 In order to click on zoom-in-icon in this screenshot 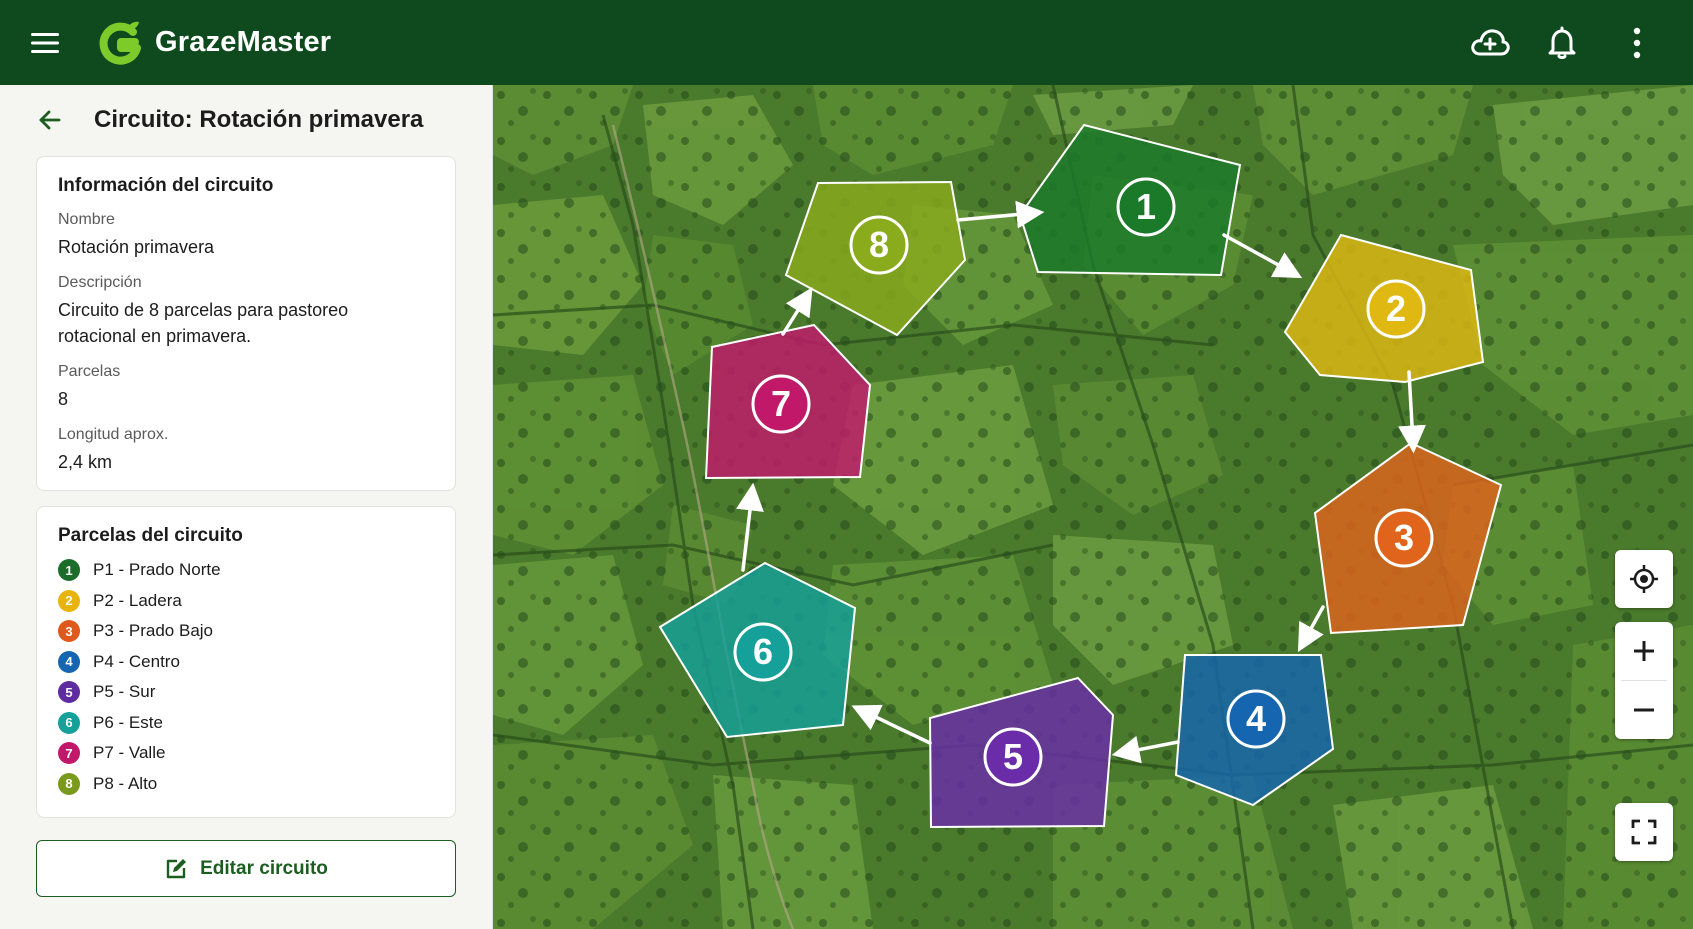, I will do `click(1644, 651)`.